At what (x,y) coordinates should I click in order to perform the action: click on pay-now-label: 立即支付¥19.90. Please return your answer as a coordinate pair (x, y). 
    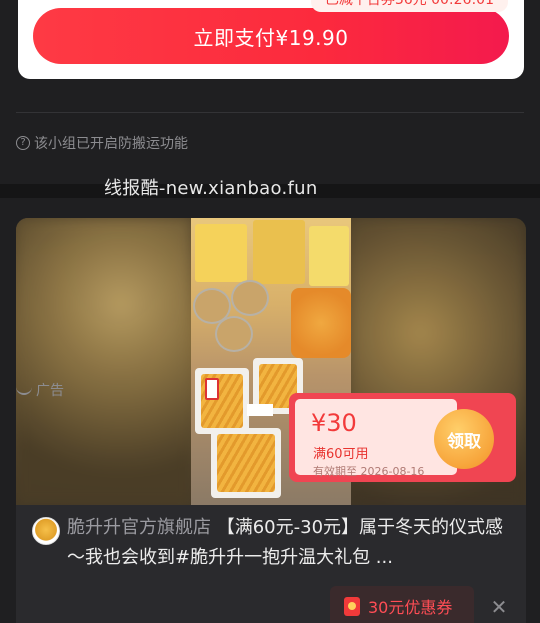
    Looking at the image, I should click on (271, 37).